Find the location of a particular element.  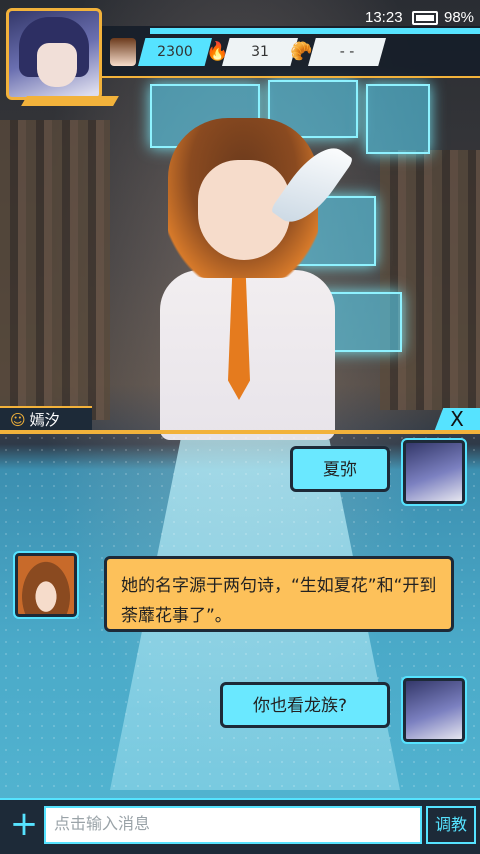

speaker-icon: ☺ is located at coordinates (18, 420).